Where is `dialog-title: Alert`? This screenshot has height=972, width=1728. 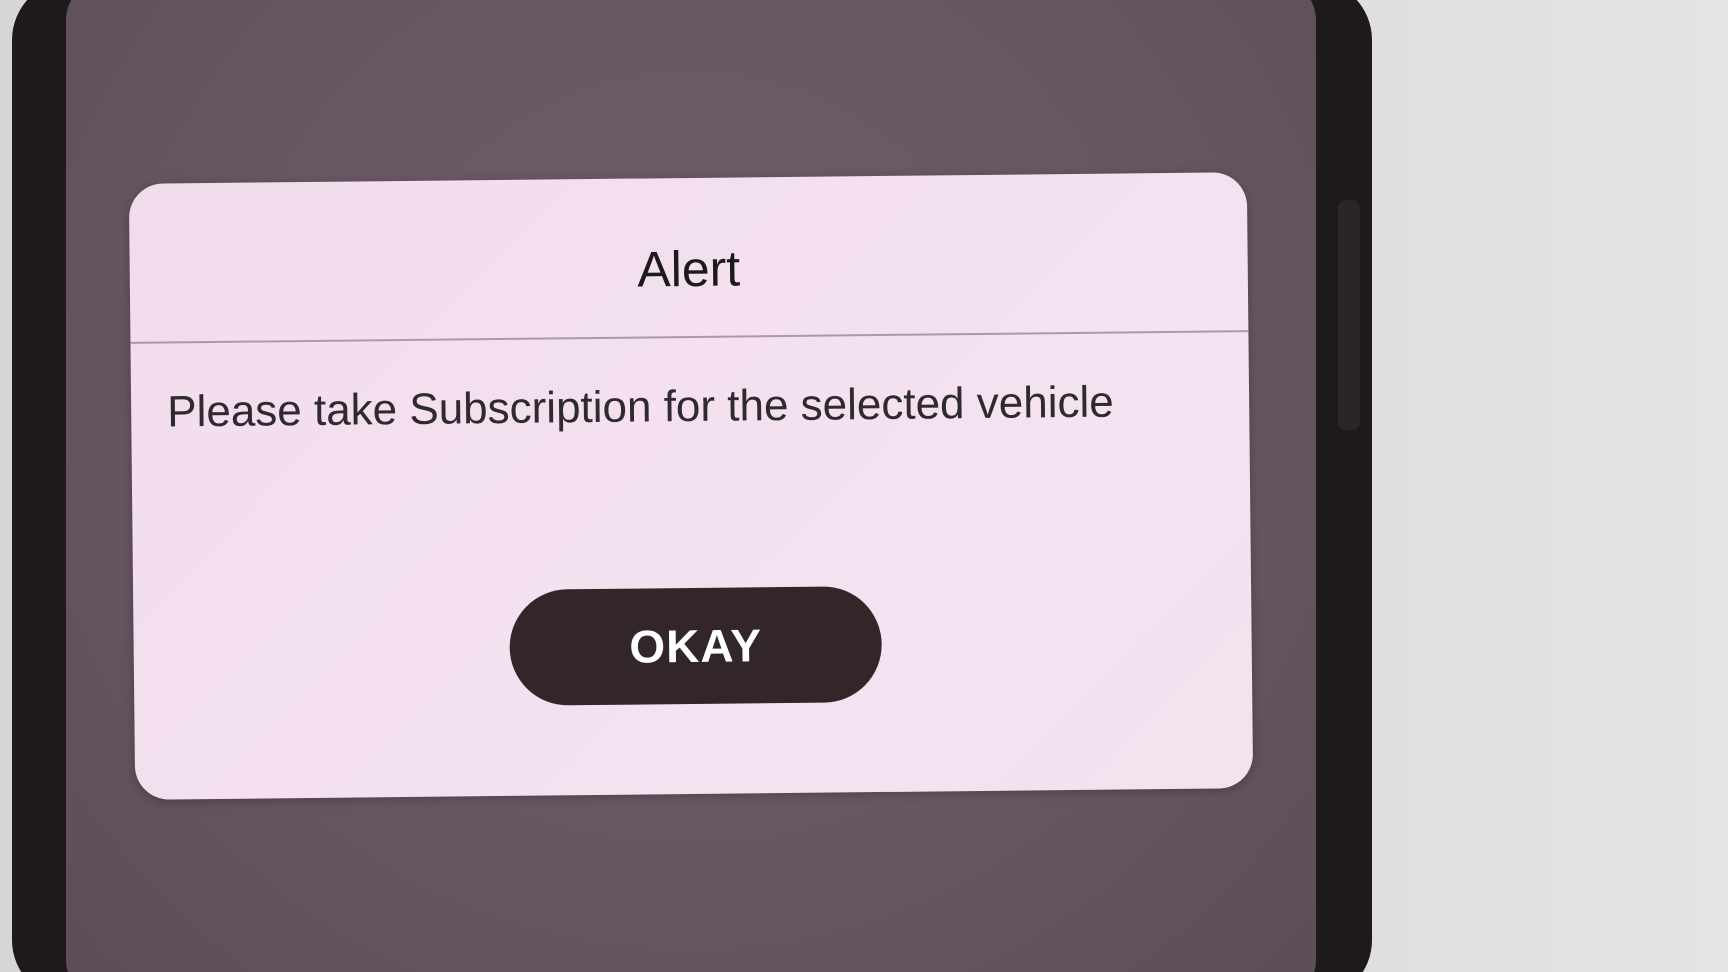
dialog-title: Alert is located at coordinates (689, 269).